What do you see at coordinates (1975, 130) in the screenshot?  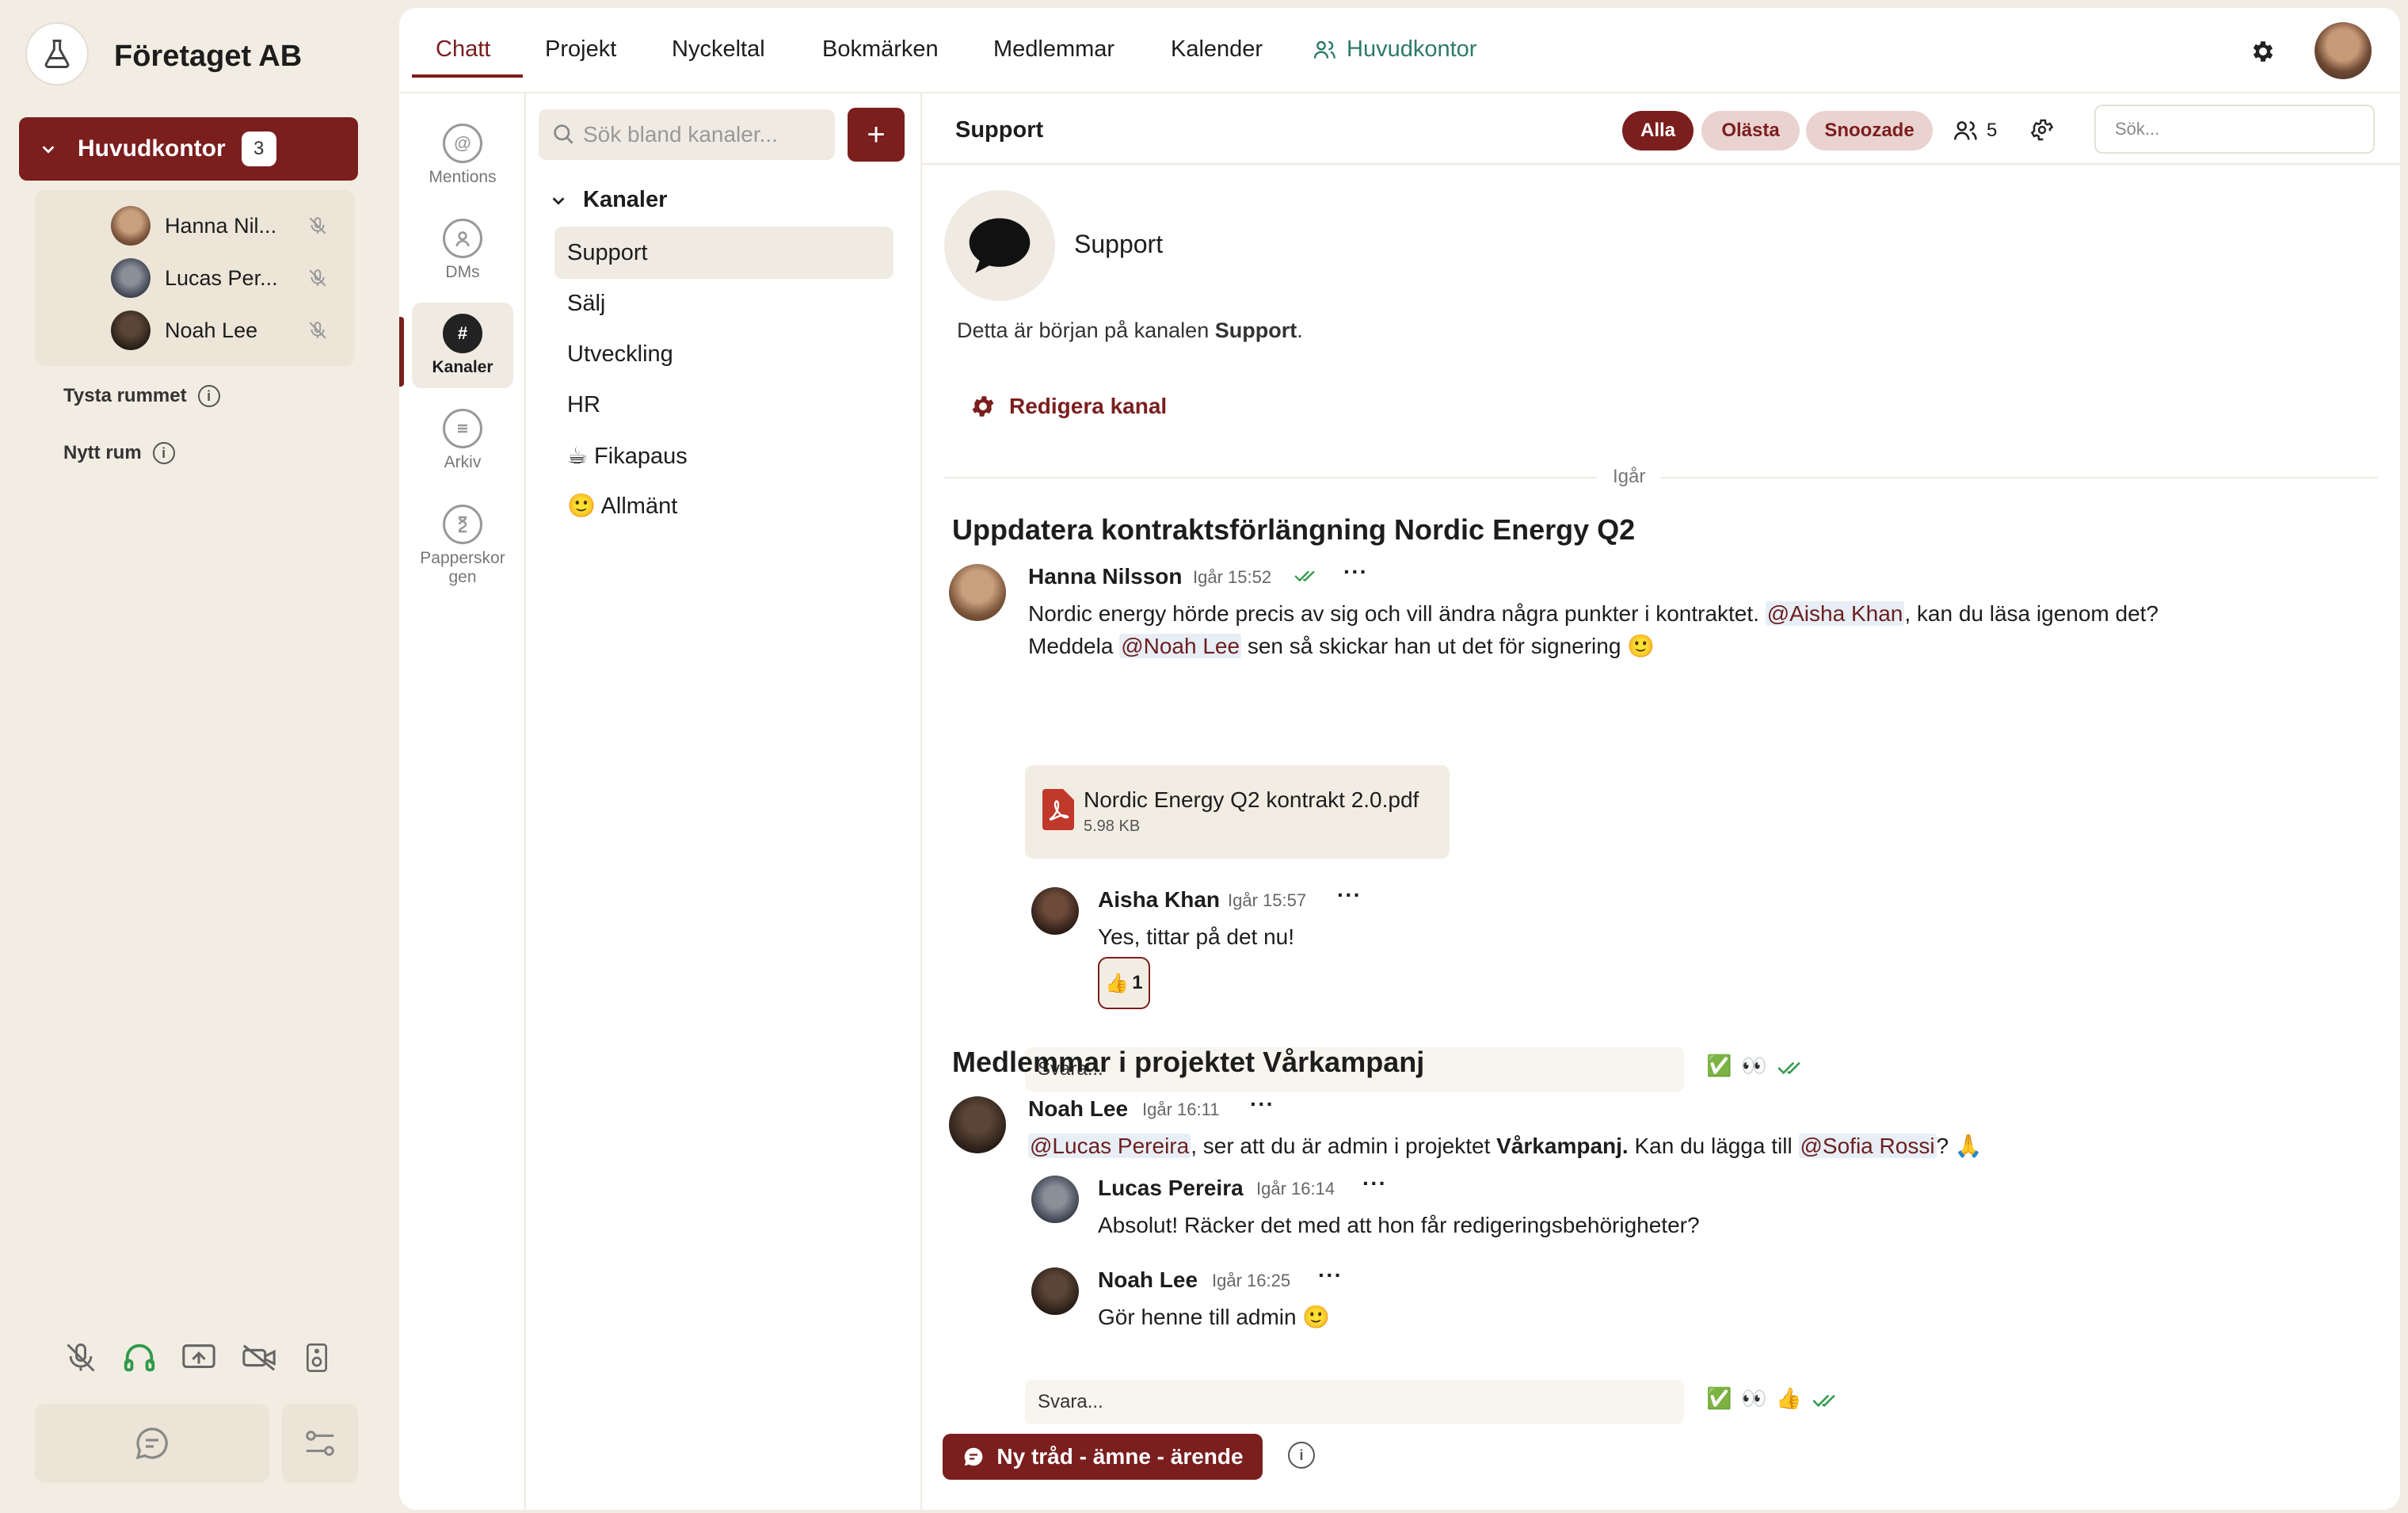 I see `channel-members-button: 5` at bounding box center [1975, 130].